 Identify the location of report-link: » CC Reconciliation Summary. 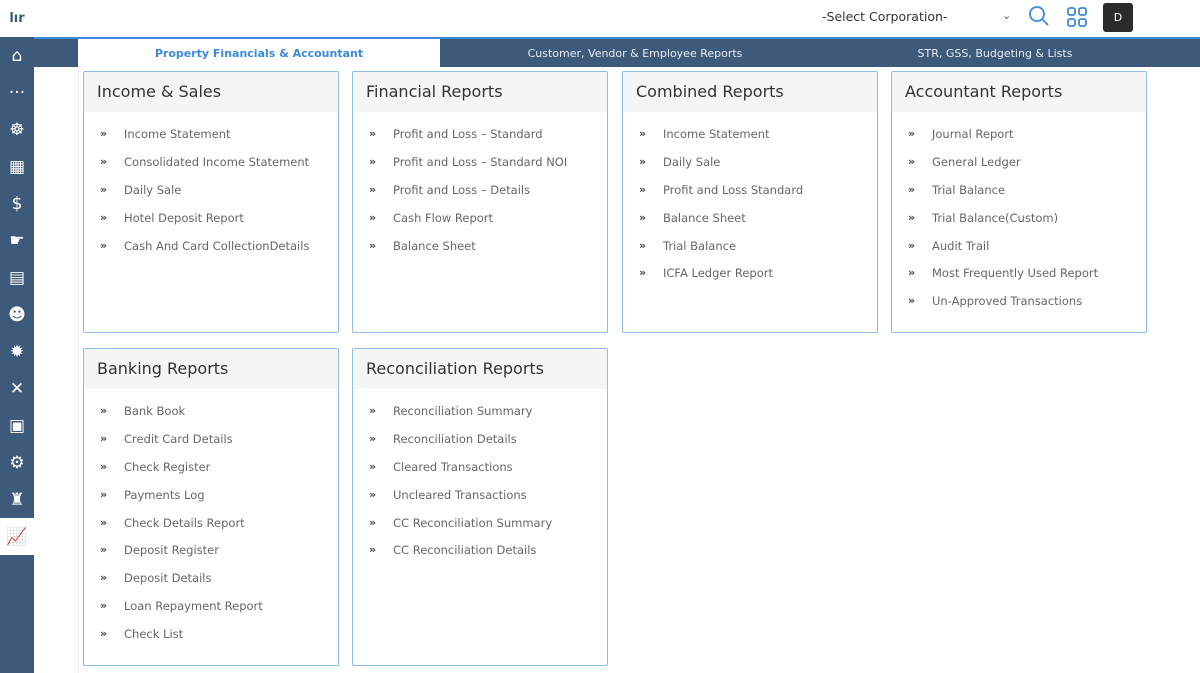
(480, 530).